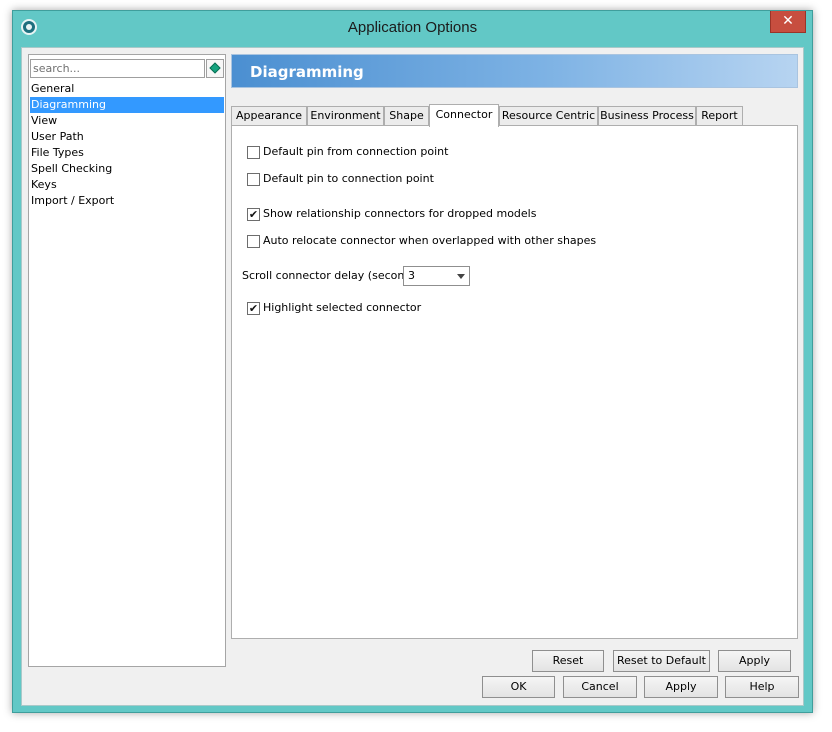 The width and height of the screenshot is (832, 732). I want to click on chevron-down-icon, so click(461, 276).